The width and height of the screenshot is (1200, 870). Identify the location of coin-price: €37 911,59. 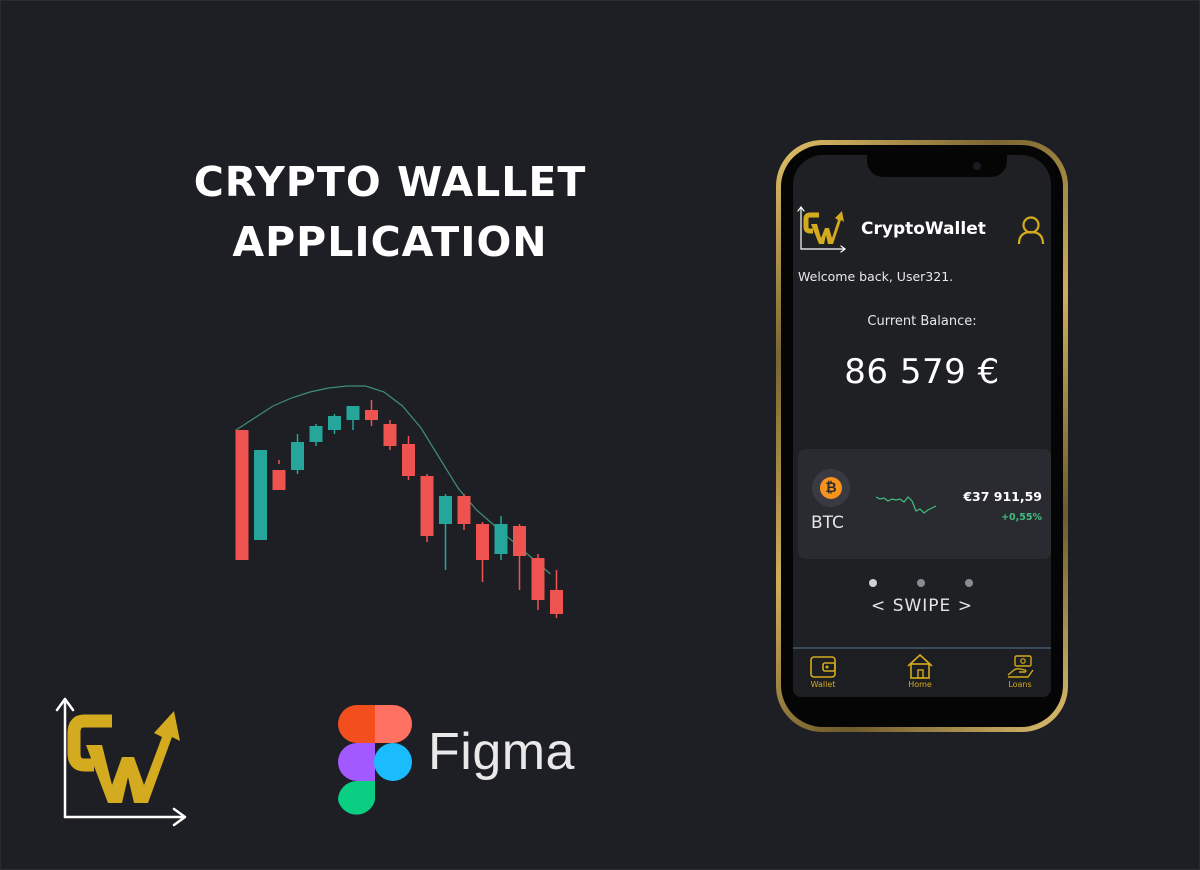
(1002, 496).